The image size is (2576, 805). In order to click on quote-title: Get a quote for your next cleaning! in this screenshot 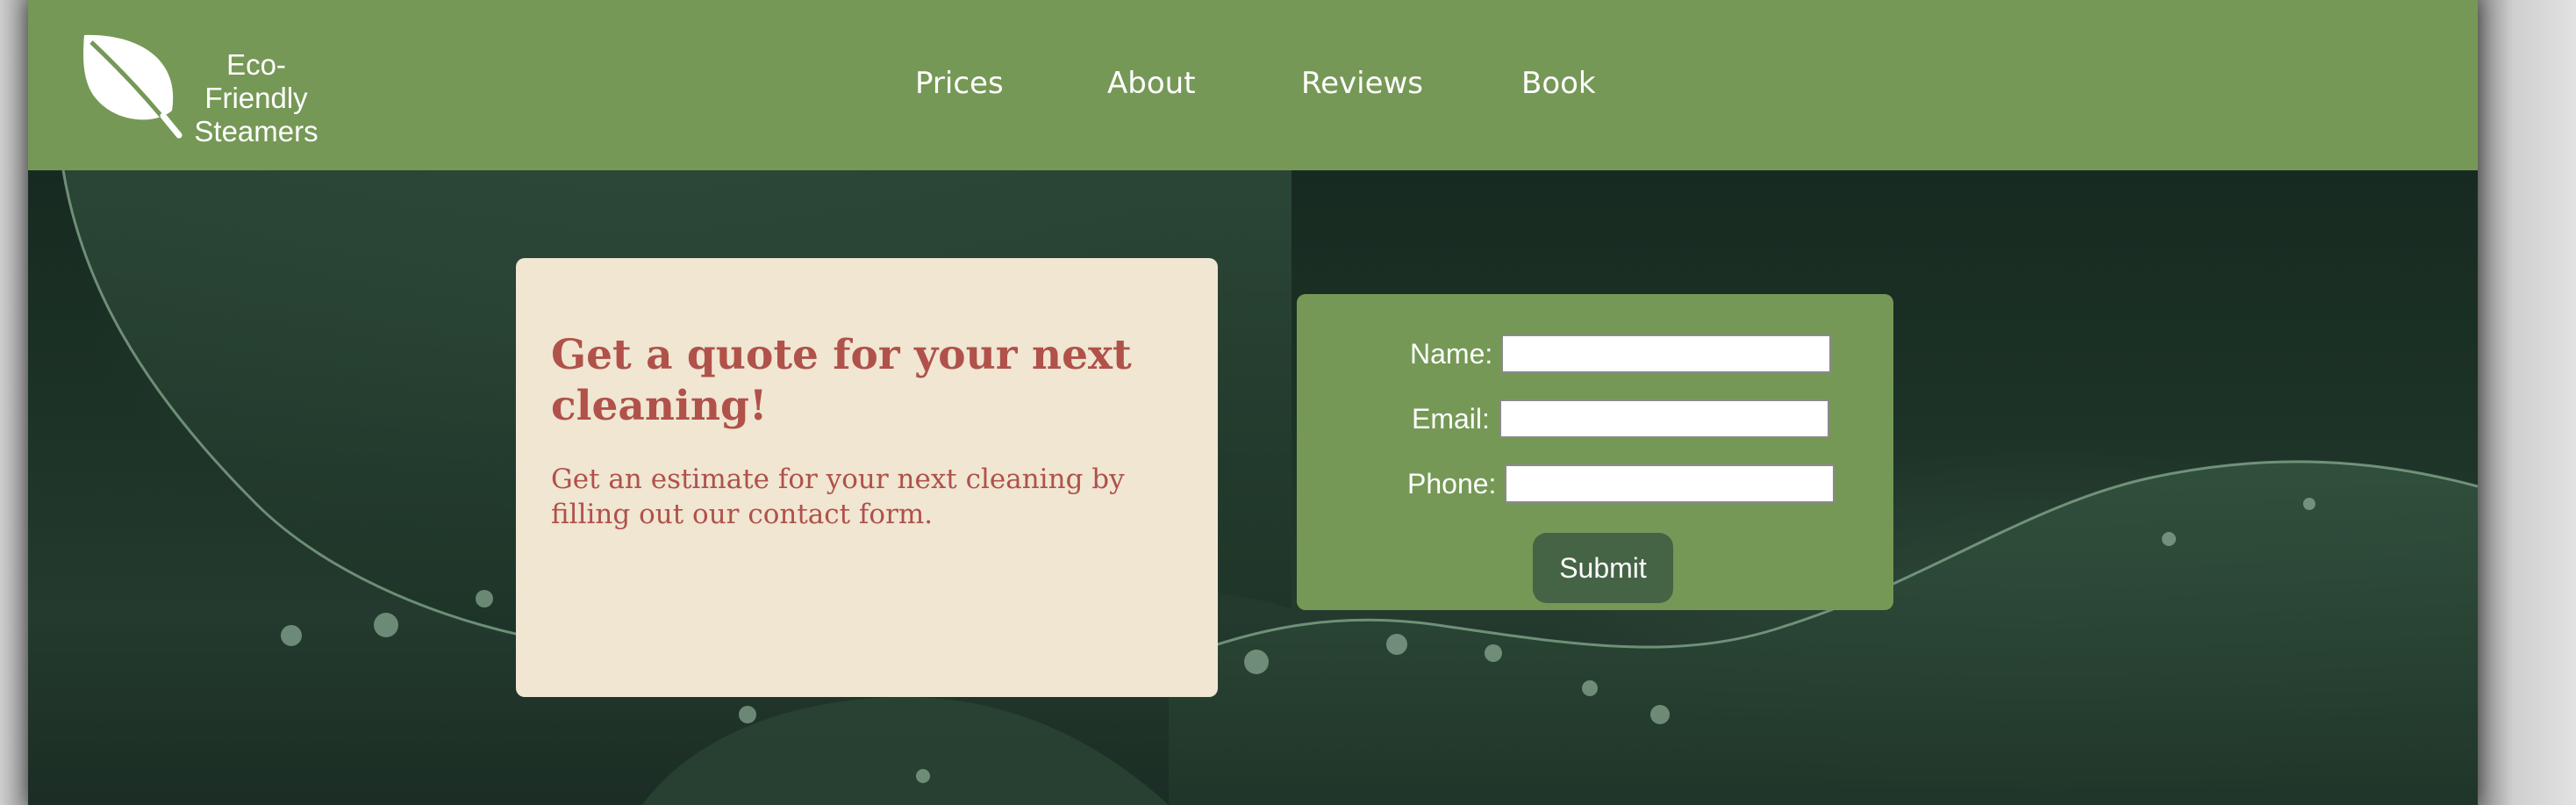, I will do `click(841, 381)`.